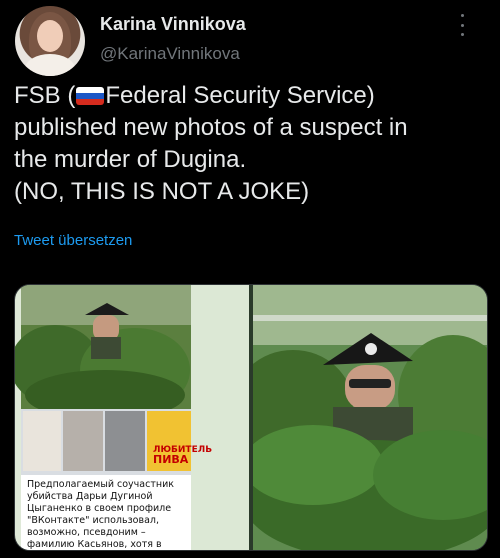 The width and height of the screenshot is (500, 558). What do you see at coordinates (73, 240) in the screenshot?
I see `translate-tweet-link: Tweet übersetzen` at bounding box center [73, 240].